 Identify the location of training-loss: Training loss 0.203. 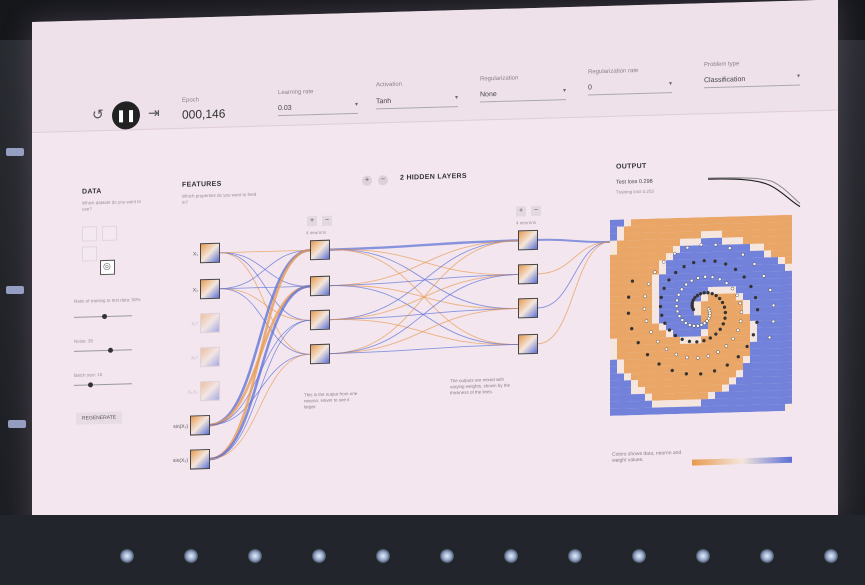
(635, 191).